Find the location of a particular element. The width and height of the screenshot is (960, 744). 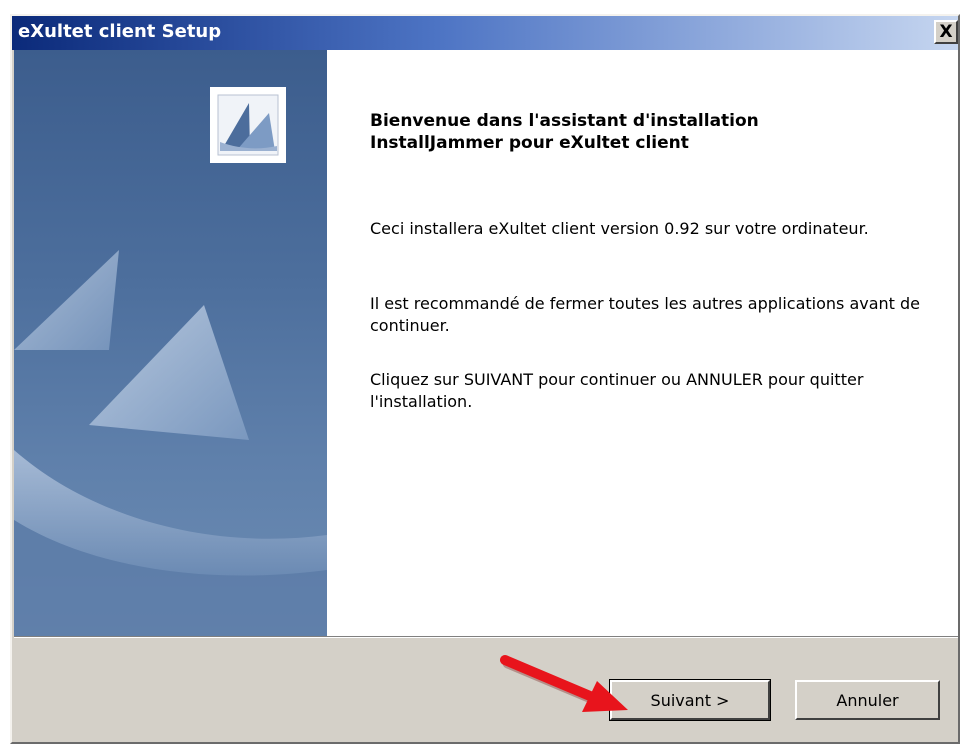

sail-shape-left is located at coordinates (66, 300).